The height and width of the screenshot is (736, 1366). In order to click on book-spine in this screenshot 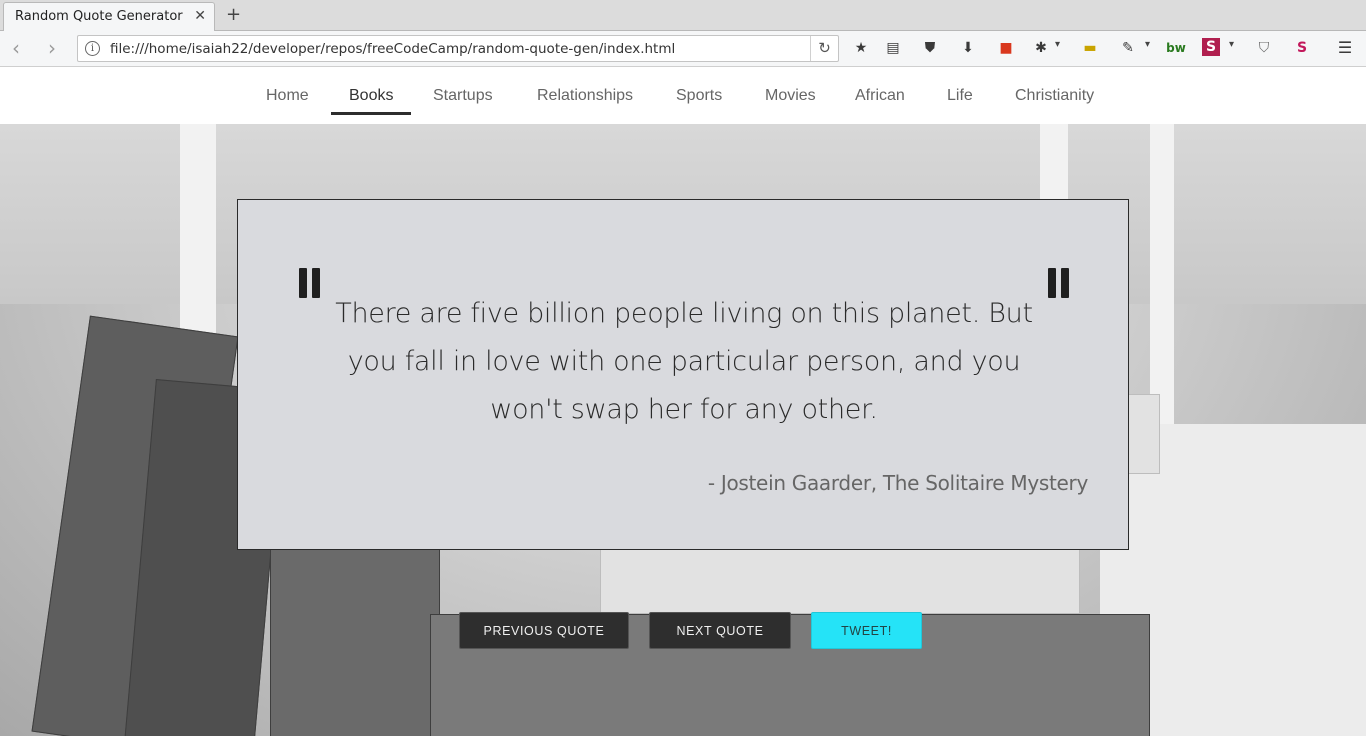, I will do `click(355, 630)`.